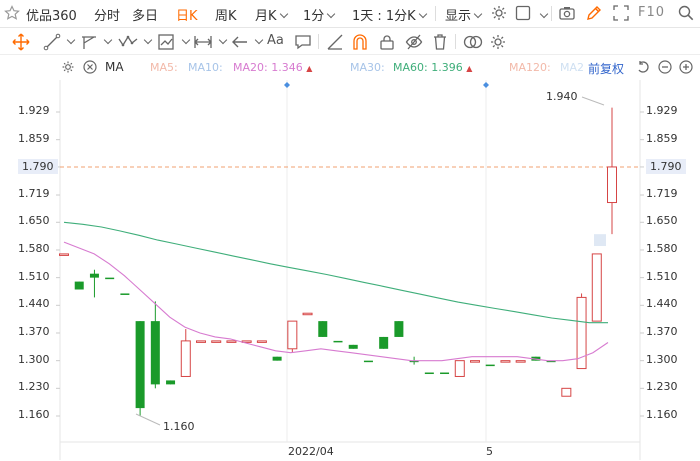  I want to click on display-select: 显示, so click(464, 14).